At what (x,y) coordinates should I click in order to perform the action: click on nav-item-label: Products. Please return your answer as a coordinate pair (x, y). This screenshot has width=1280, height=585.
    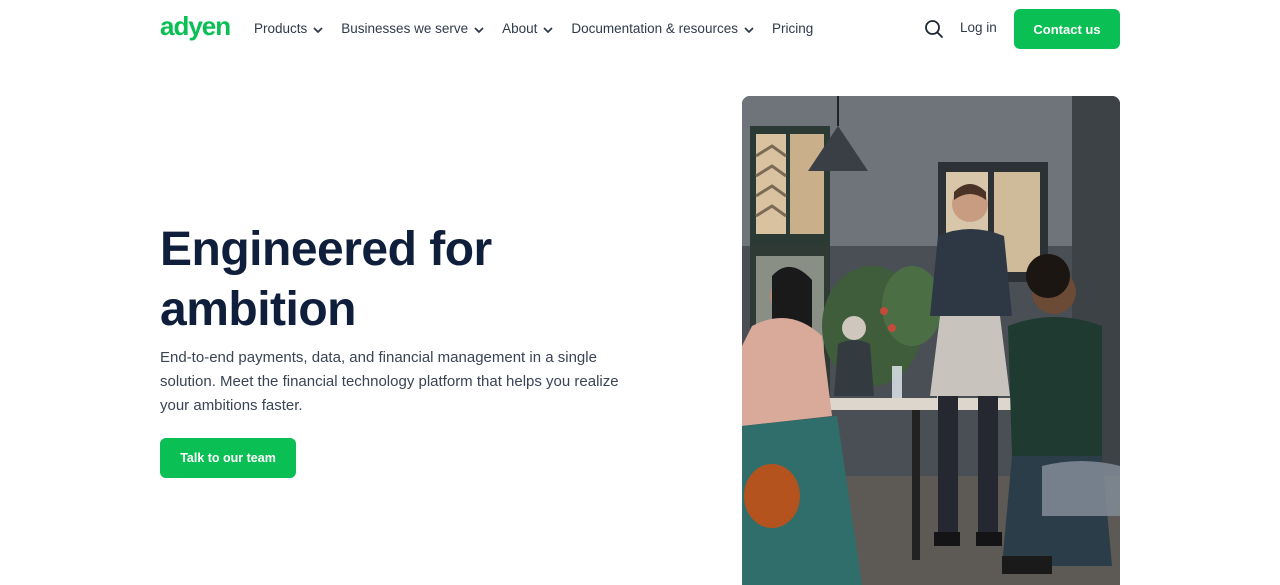
    Looking at the image, I should click on (281, 28).